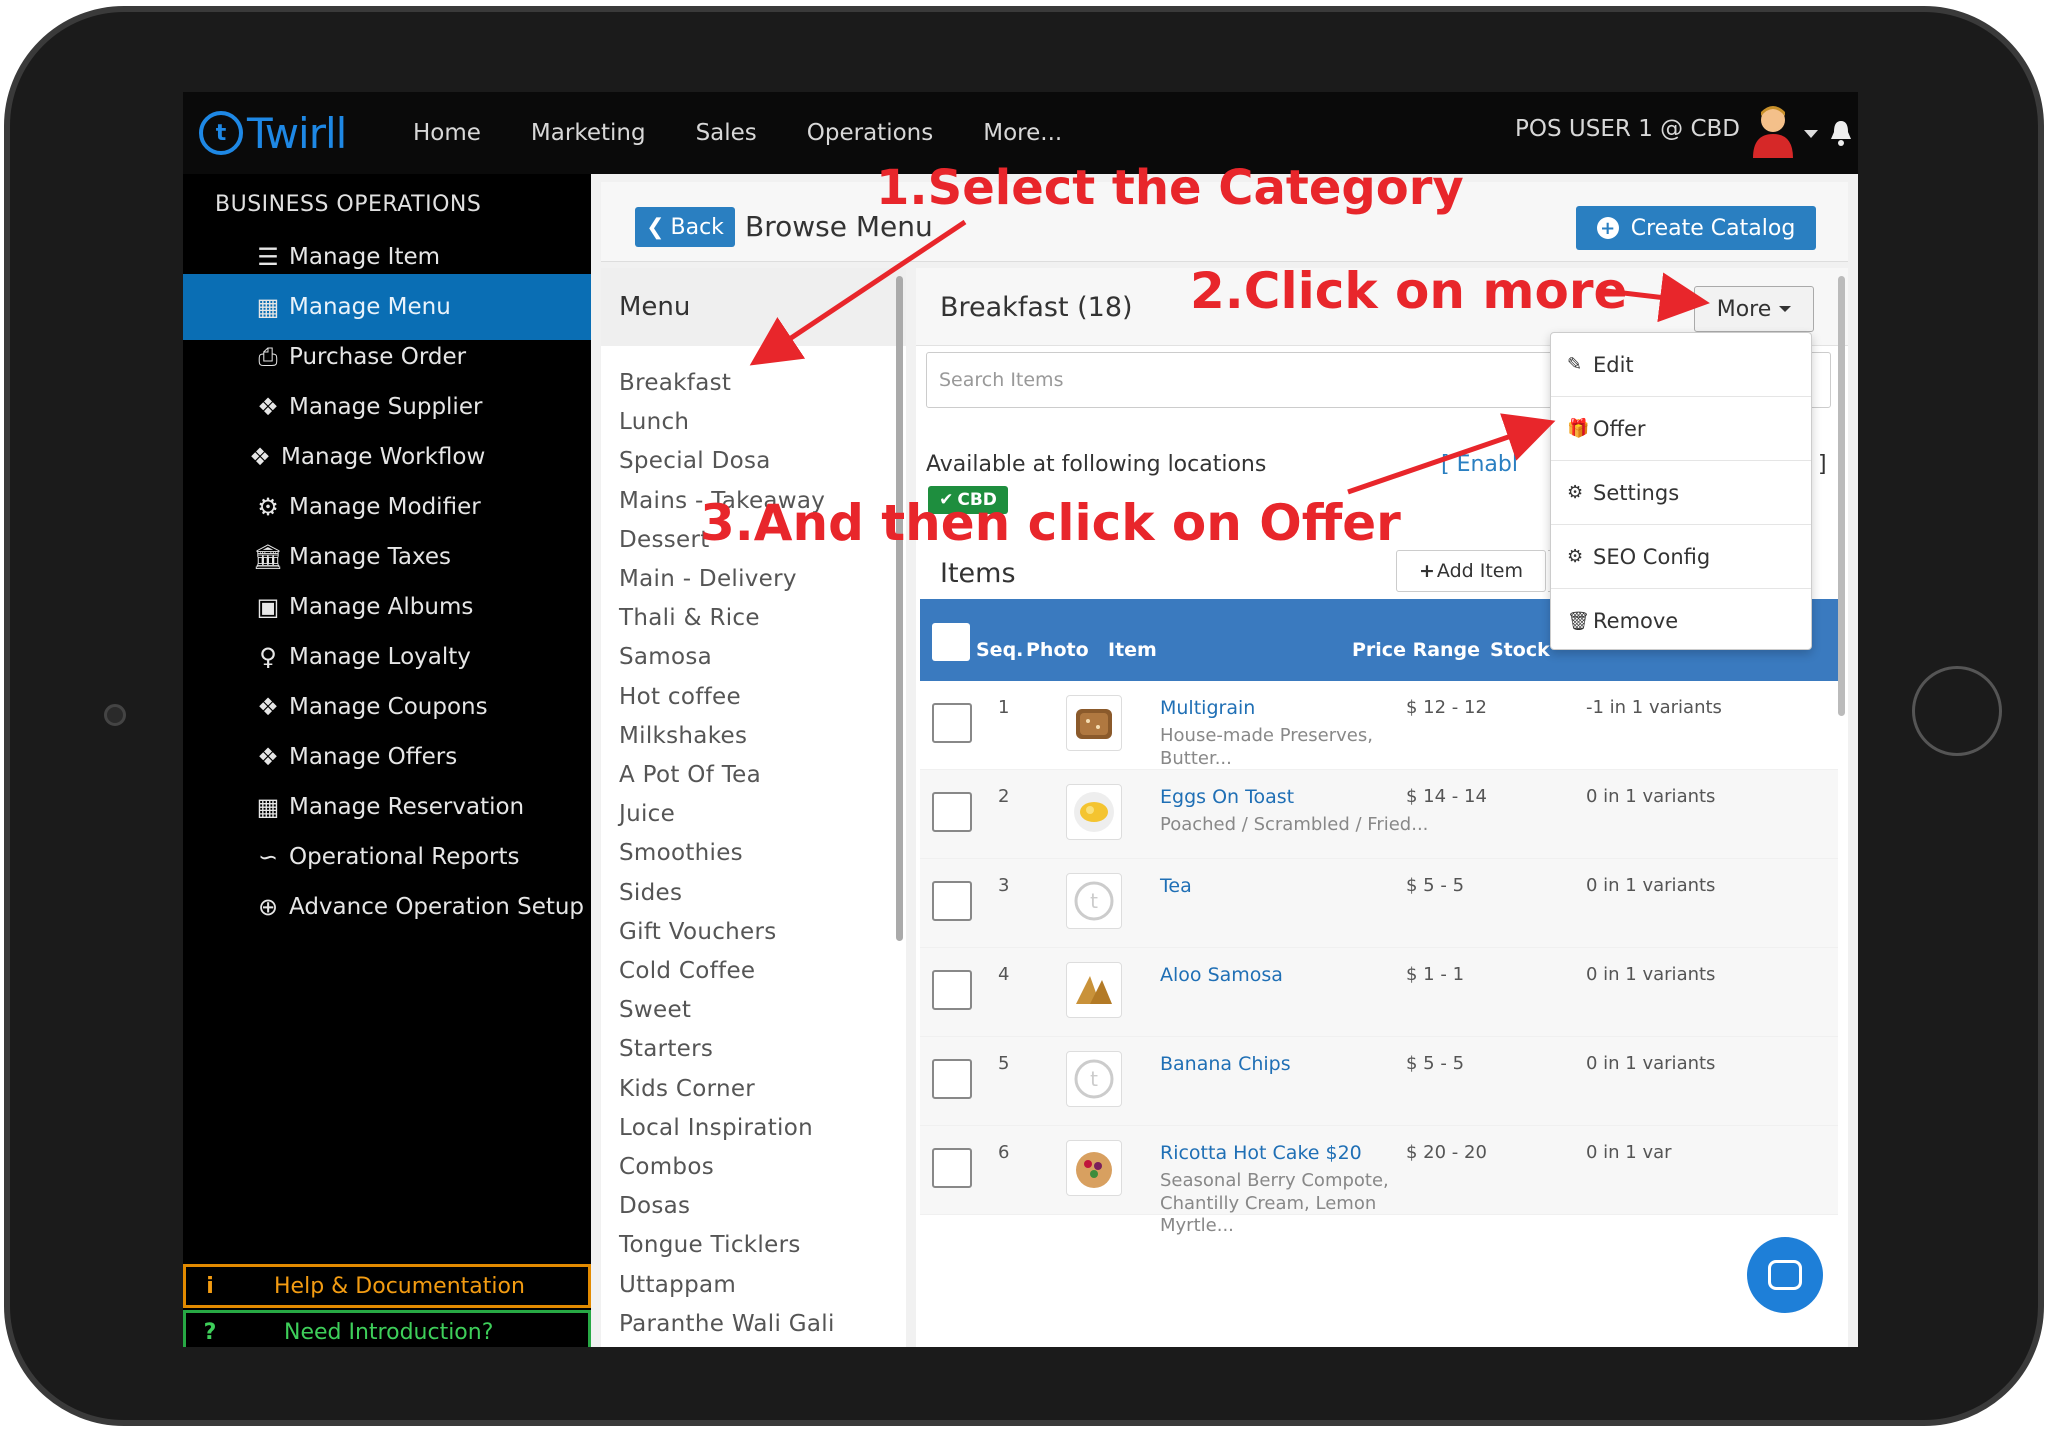 This screenshot has width=2048, height=1432. Describe the element at coordinates (268, 607) in the screenshot. I see `image-icon: ▣` at that location.